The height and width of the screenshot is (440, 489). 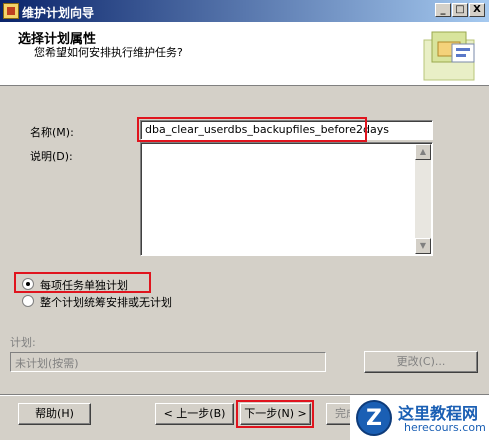 I want to click on minimize-button: _, so click(x=443, y=10).